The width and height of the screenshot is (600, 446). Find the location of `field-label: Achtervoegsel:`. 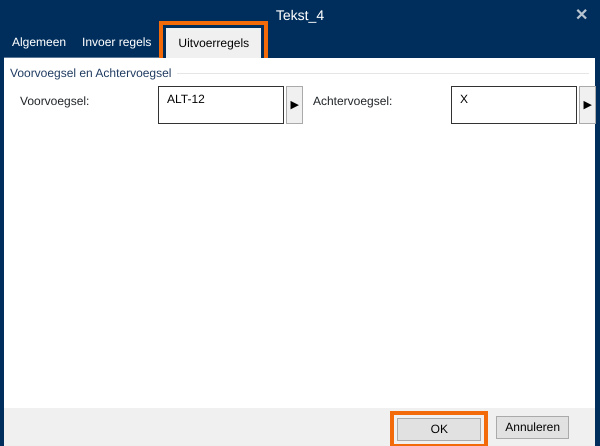

field-label: Achtervoegsel: is located at coordinates (353, 101).